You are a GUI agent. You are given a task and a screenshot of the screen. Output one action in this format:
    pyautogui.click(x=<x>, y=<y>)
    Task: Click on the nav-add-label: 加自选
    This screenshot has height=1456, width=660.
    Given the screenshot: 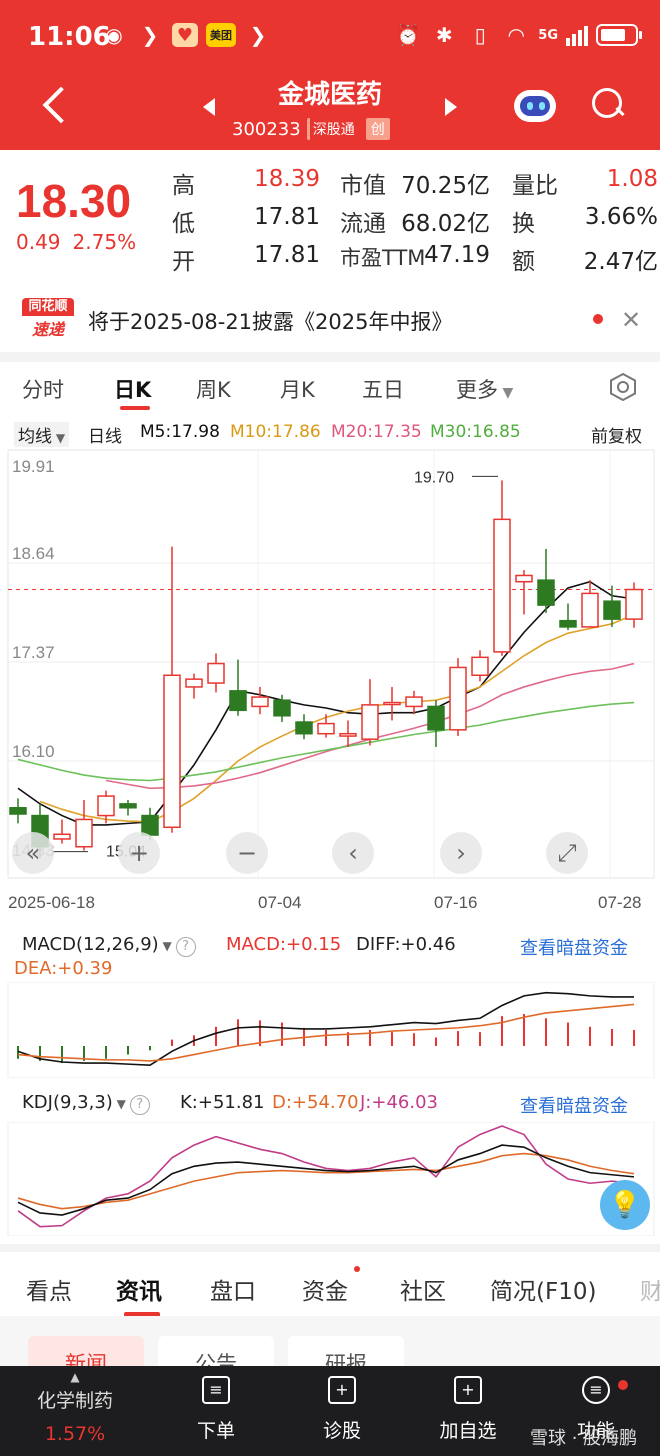 What is the action you would take?
    pyautogui.click(x=468, y=1431)
    